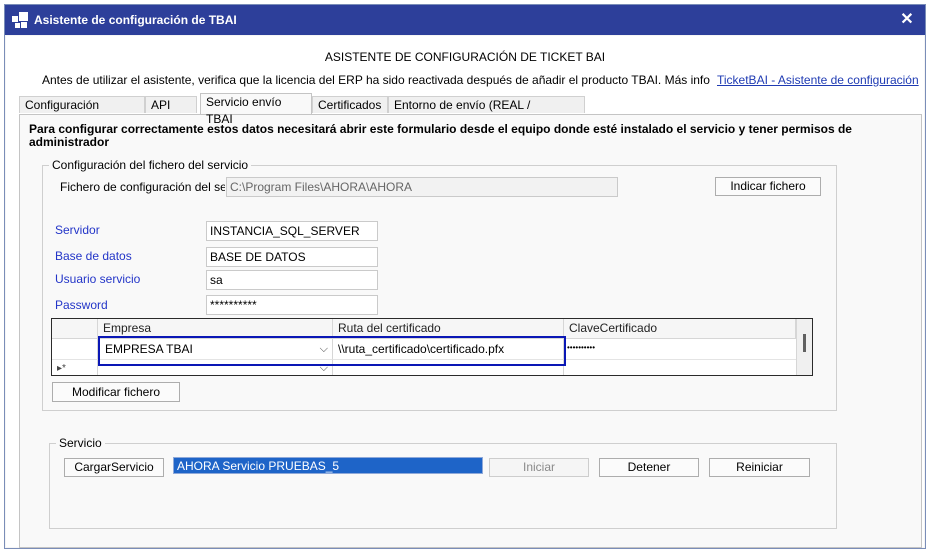 This screenshot has height=555, width=932. Describe the element at coordinates (215, 367) in the screenshot. I see `new-row-empresa-cell: ⌵` at that location.